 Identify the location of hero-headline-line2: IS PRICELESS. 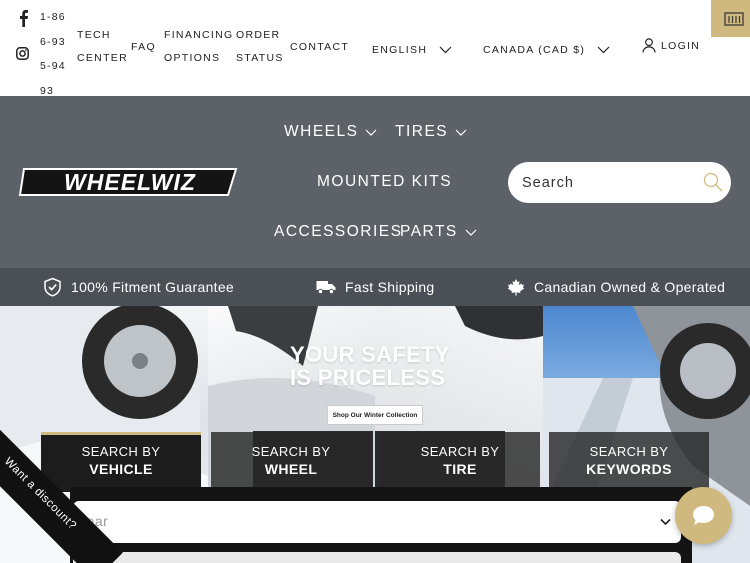
(368, 377).